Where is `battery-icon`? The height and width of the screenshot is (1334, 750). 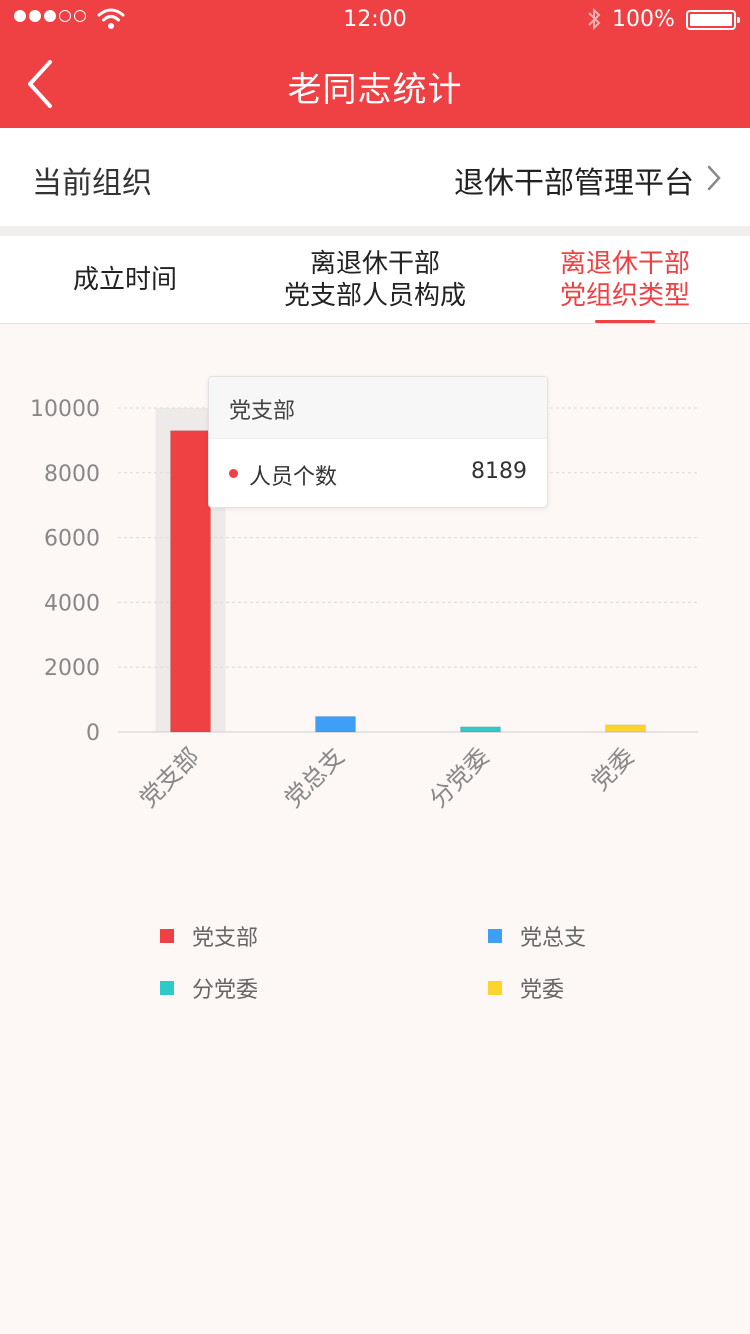 battery-icon is located at coordinates (713, 20).